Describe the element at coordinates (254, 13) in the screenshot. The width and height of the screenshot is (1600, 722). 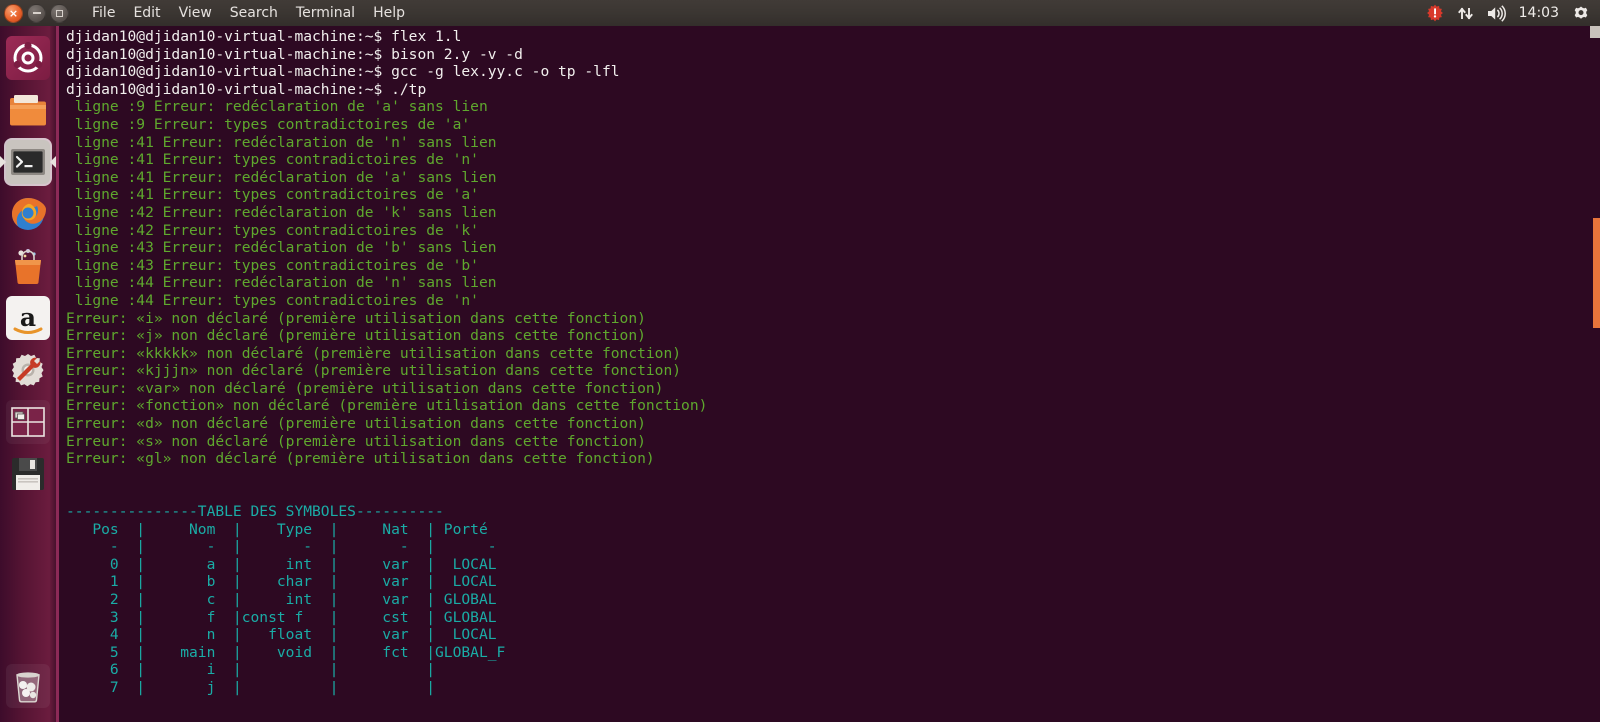
I see `menu-search: Search` at that location.